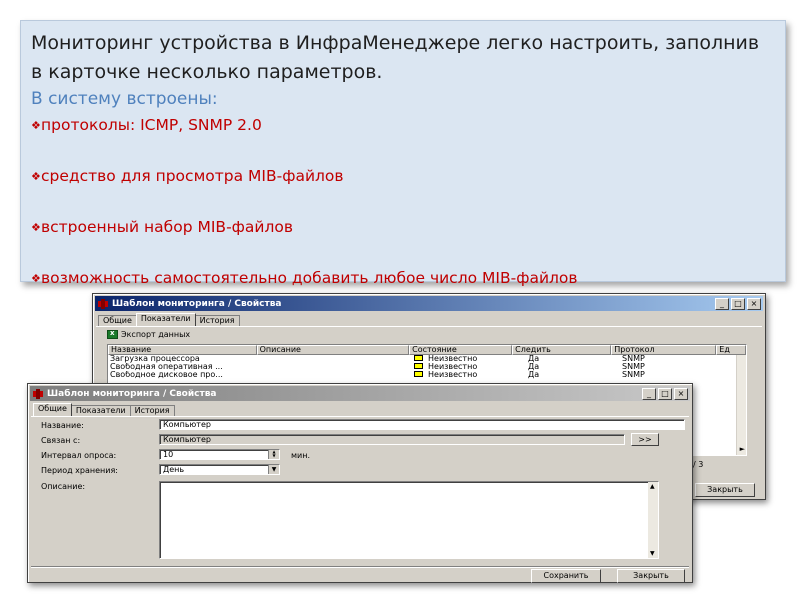 This screenshot has width=800, height=600. What do you see at coordinates (156, 334) in the screenshot?
I see `export-label: Экспорт данных` at bounding box center [156, 334].